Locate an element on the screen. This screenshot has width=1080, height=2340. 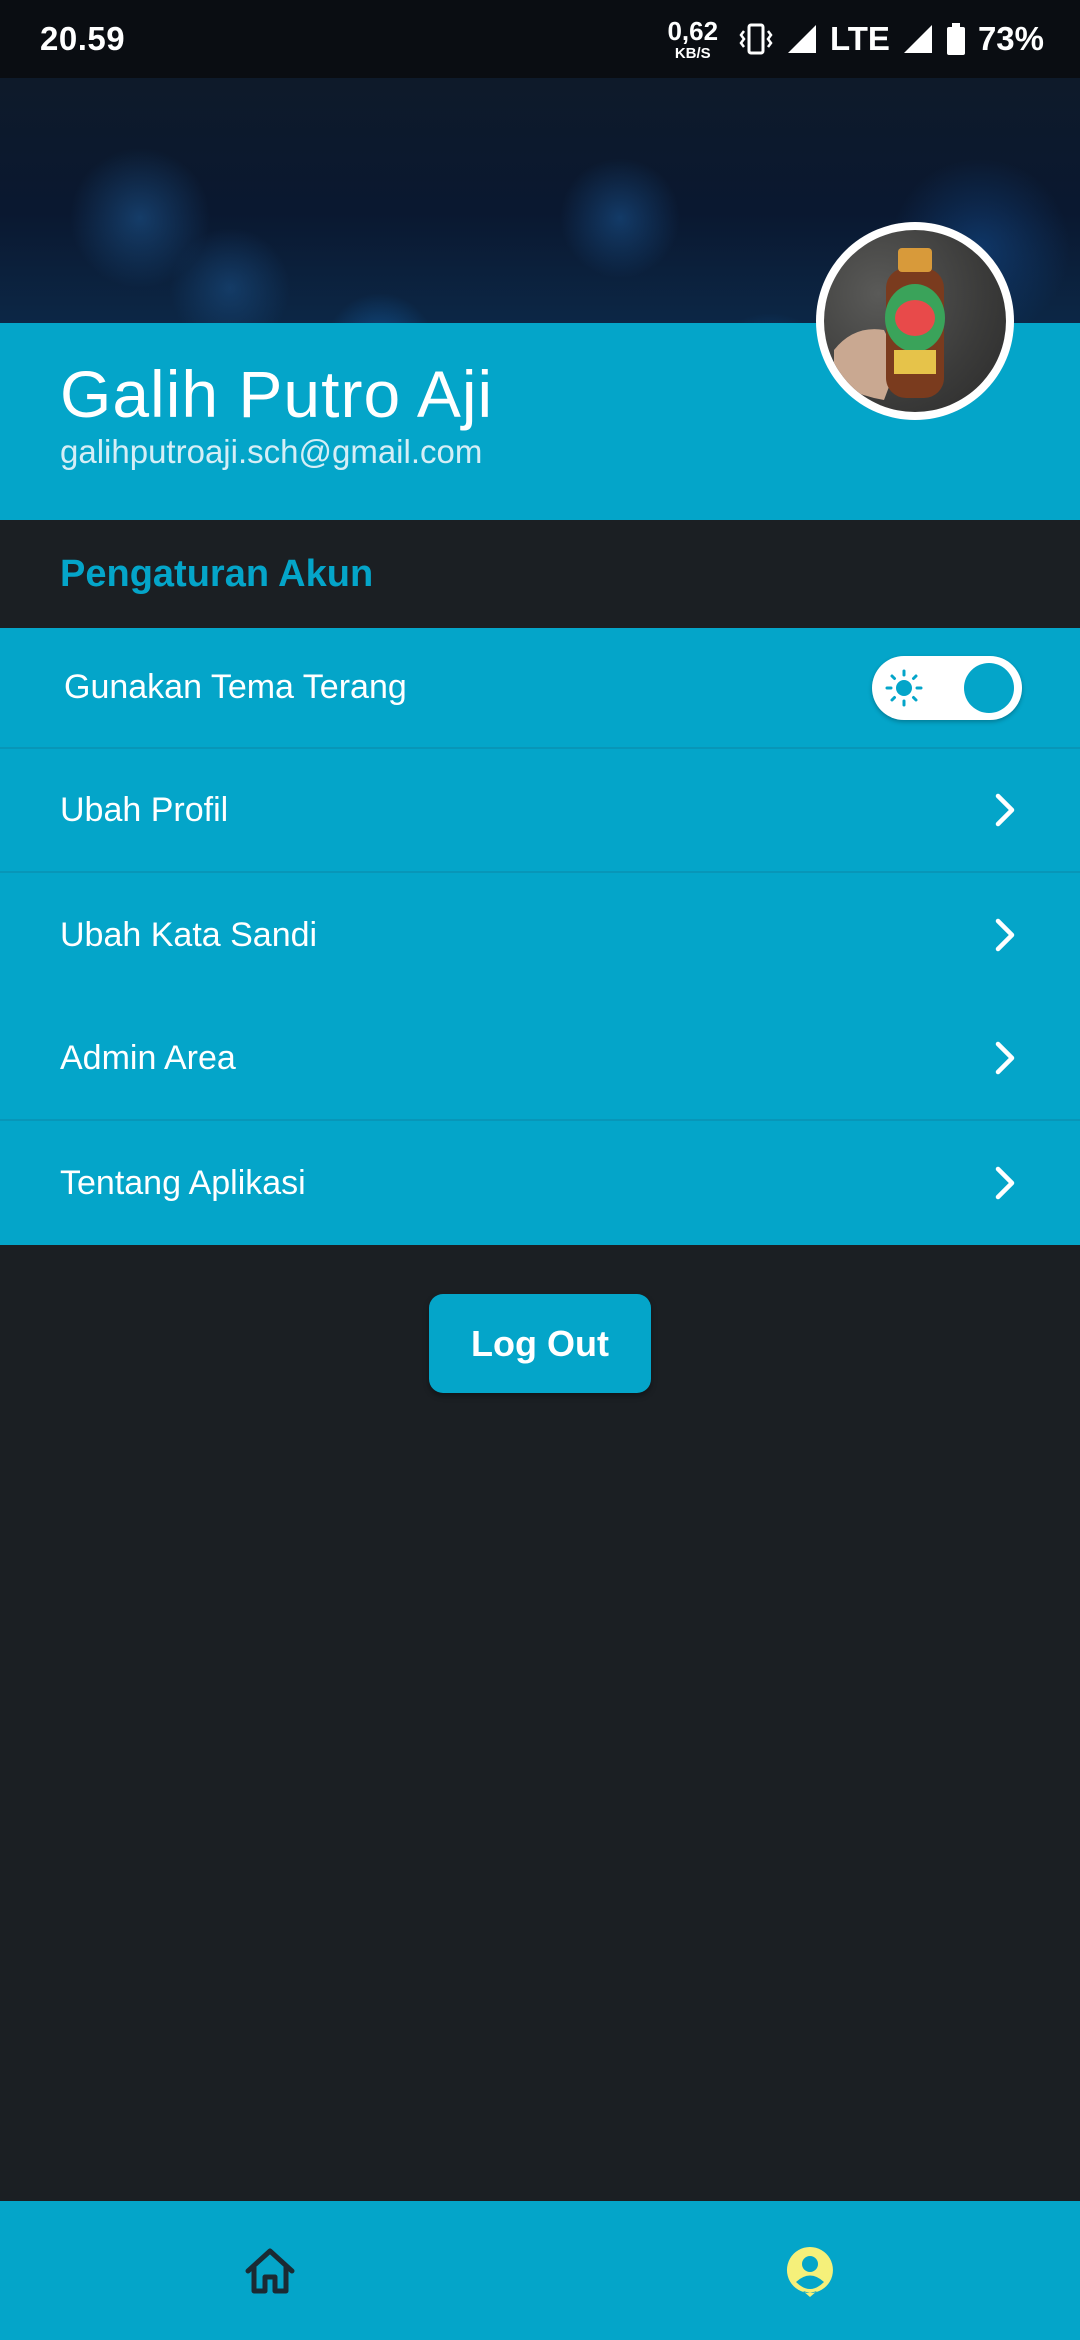
edit-profile-row: Ubah Profil is located at coordinates (540, 811).